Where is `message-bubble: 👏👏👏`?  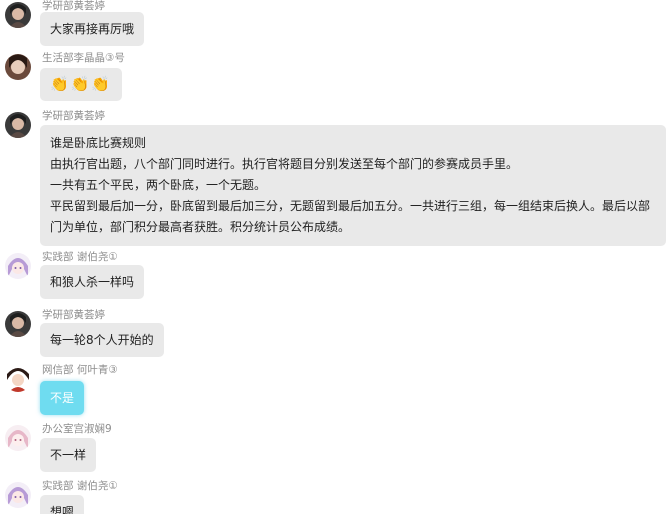 message-bubble: 👏👏👏 is located at coordinates (81, 84).